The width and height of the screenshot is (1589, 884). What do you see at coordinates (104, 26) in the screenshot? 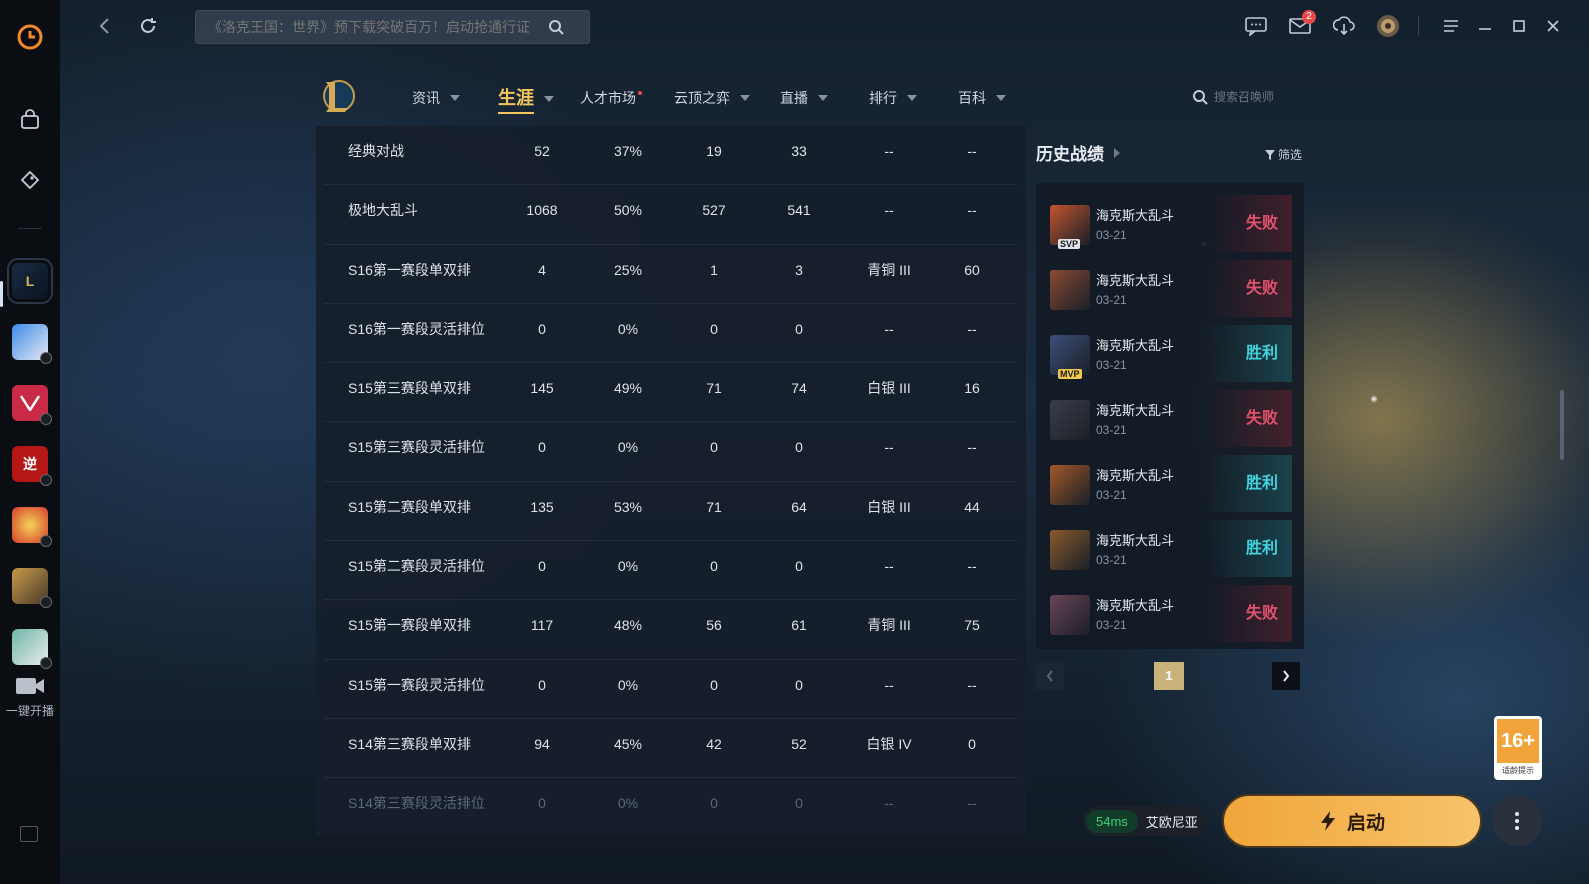
I see `back-icon` at bounding box center [104, 26].